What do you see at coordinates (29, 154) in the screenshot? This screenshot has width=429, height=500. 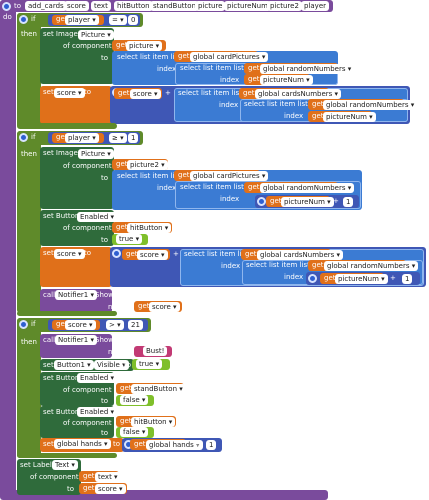 I see `then-2-label: then` at bounding box center [29, 154].